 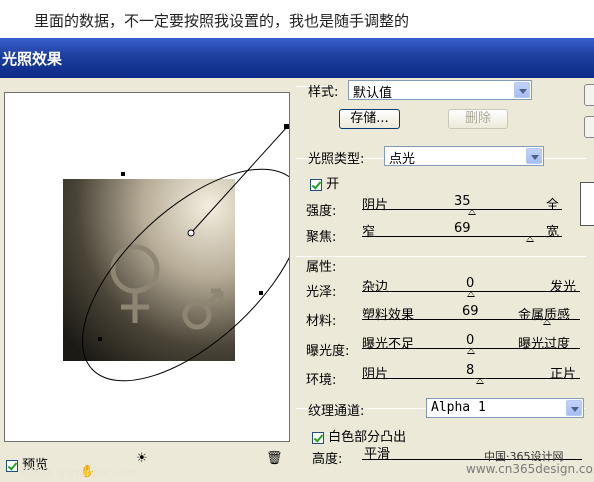 What do you see at coordinates (12, 465) in the screenshot?
I see `preview-checkbox` at bounding box center [12, 465].